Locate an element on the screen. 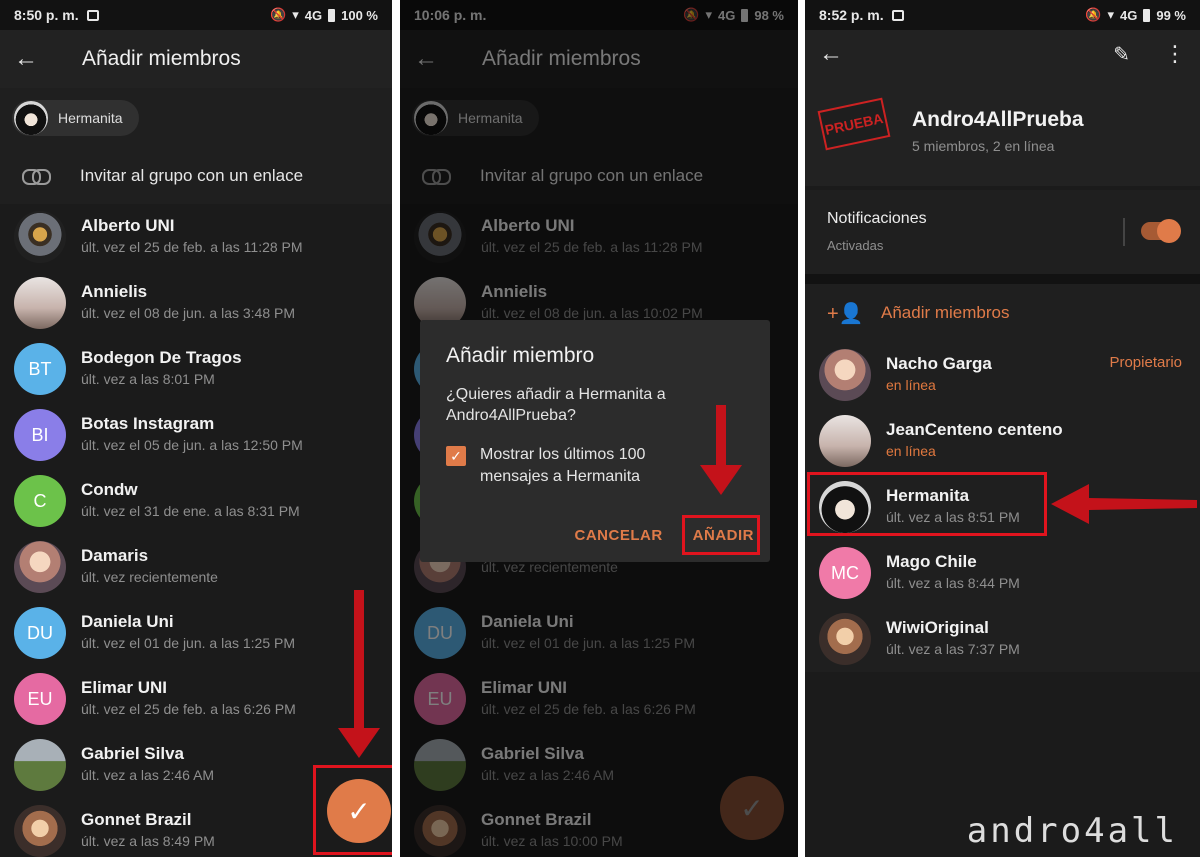 This screenshot has height=857, width=1200. app-bar: ← Añadir miembros is located at coordinates (196, 59).